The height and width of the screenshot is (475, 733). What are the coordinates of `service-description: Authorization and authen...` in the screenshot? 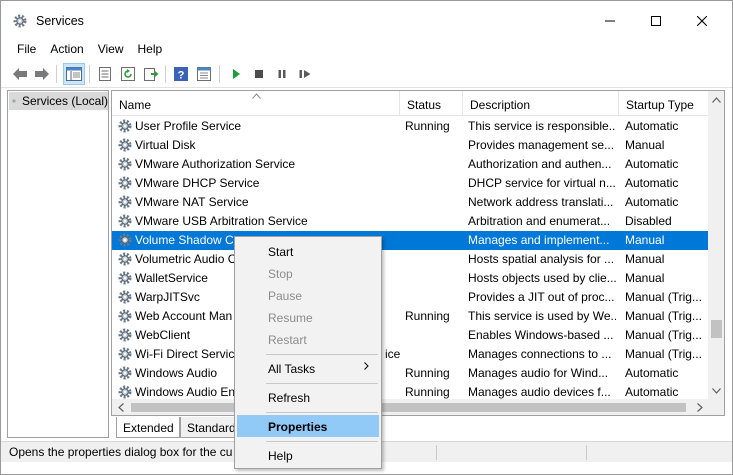 It's located at (540, 164).